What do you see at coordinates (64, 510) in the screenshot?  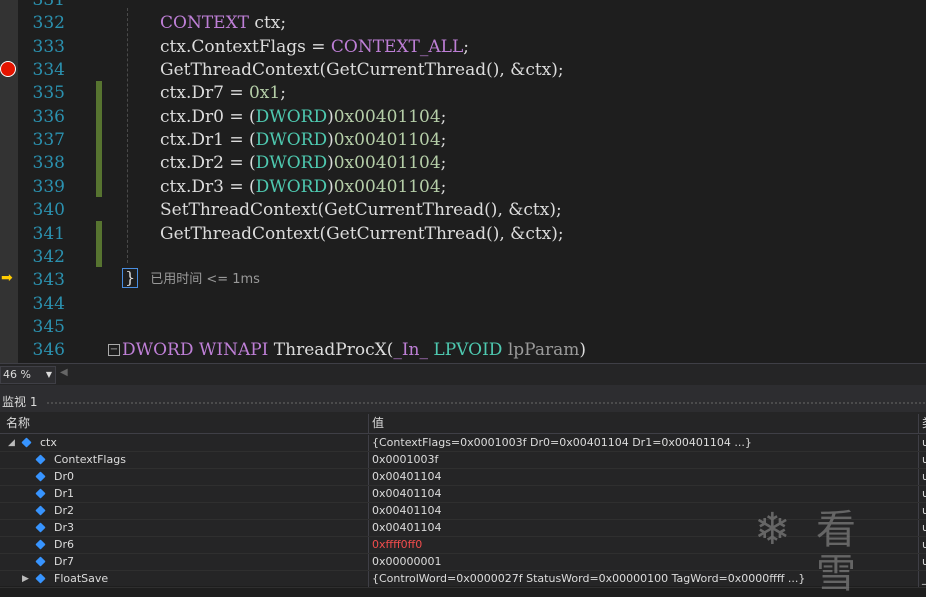 I see `watch-name: Dr2` at bounding box center [64, 510].